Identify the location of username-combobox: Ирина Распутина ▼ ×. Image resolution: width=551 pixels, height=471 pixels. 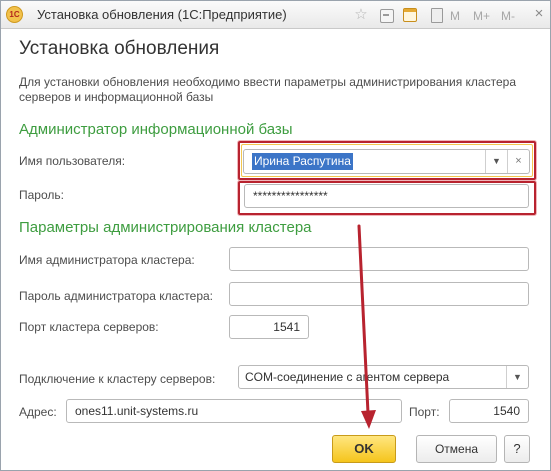
(386, 161).